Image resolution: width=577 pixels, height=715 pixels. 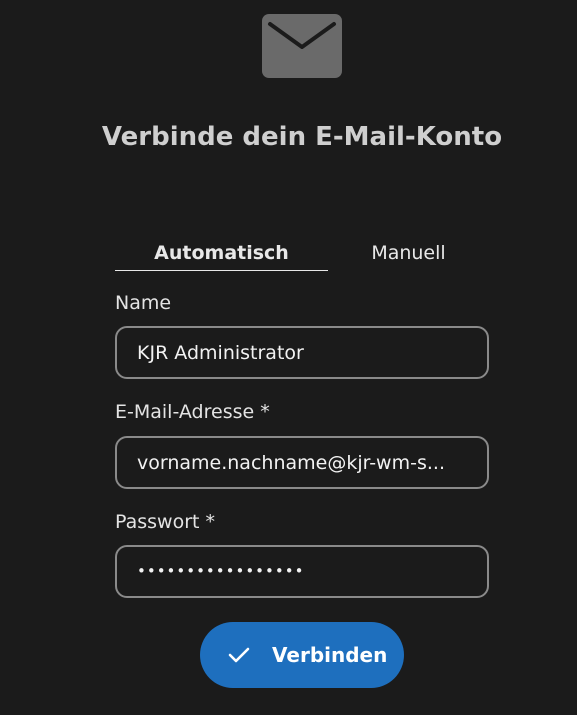 What do you see at coordinates (220, 571) in the screenshot?
I see `password-input: •••••••••••••••••` at bounding box center [220, 571].